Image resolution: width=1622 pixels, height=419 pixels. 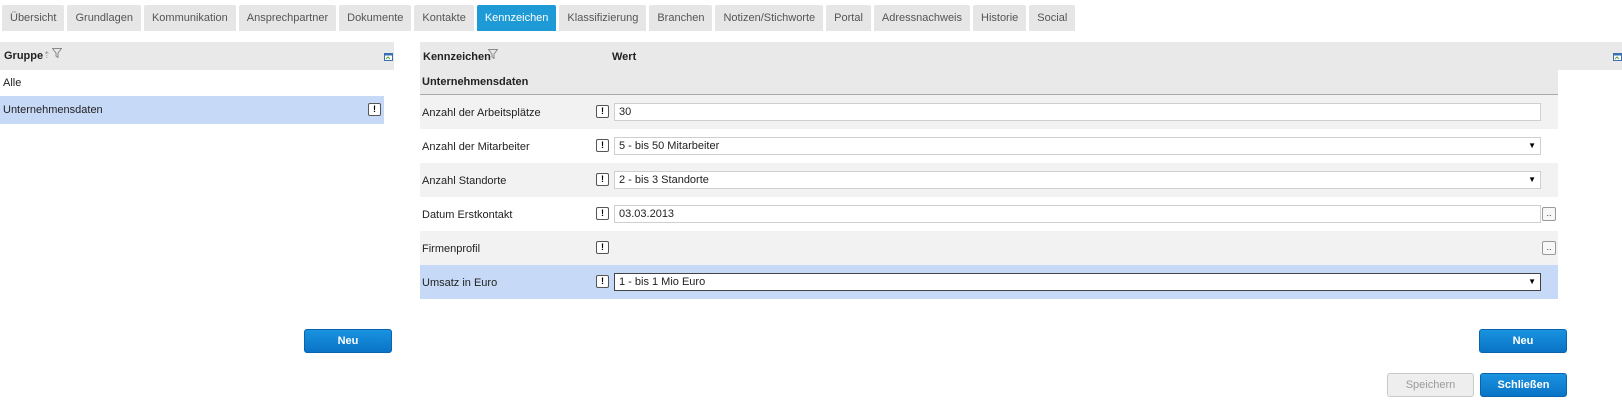 What do you see at coordinates (1549, 248) in the screenshot?
I see `firmenprofil-edit-button: ..` at bounding box center [1549, 248].